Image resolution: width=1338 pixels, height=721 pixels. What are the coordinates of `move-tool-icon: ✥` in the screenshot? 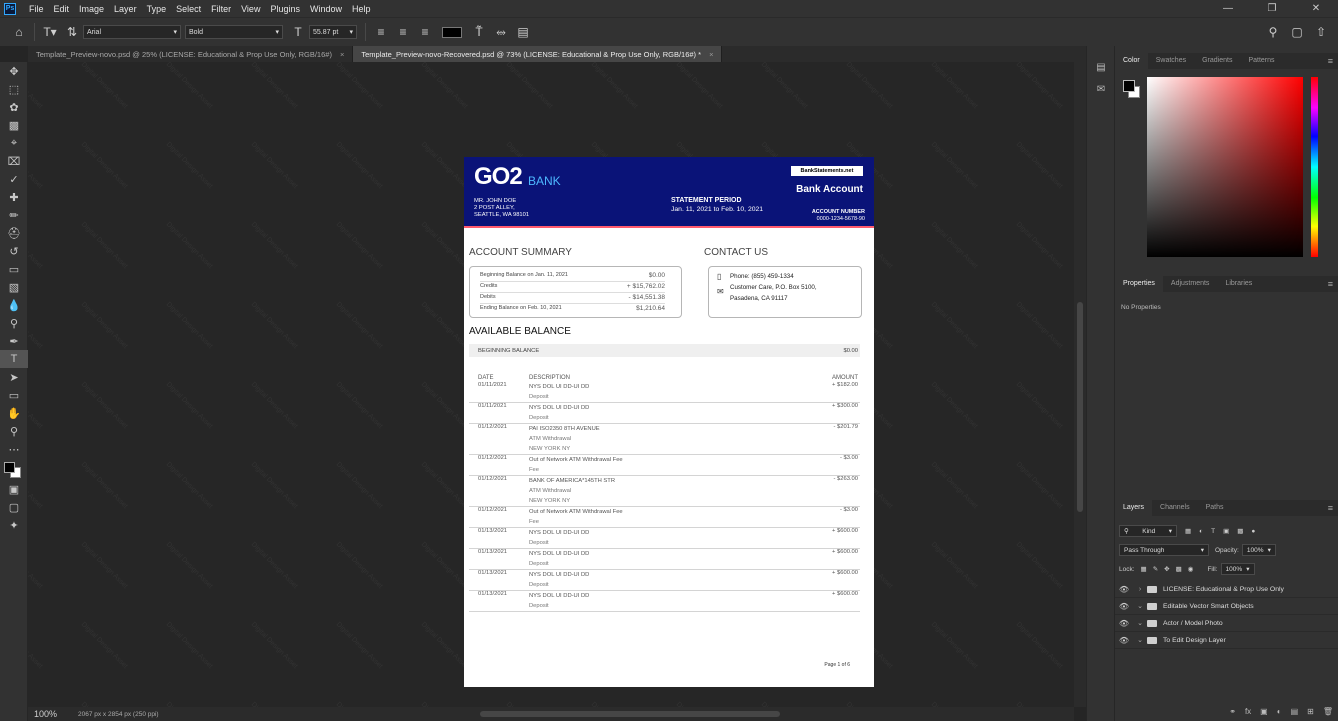 It's located at (14, 71).